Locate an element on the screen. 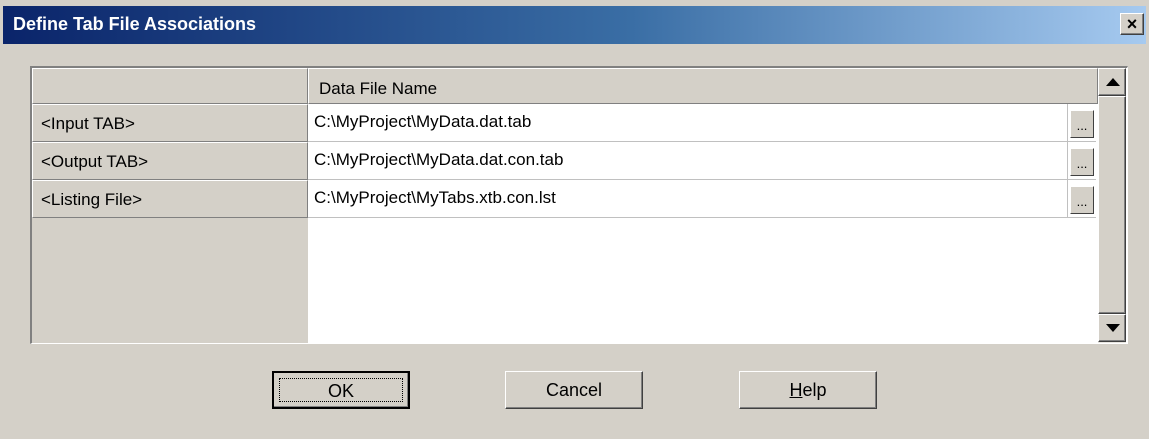 The height and width of the screenshot is (439, 1149). help-mnemonic: H is located at coordinates (796, 390).